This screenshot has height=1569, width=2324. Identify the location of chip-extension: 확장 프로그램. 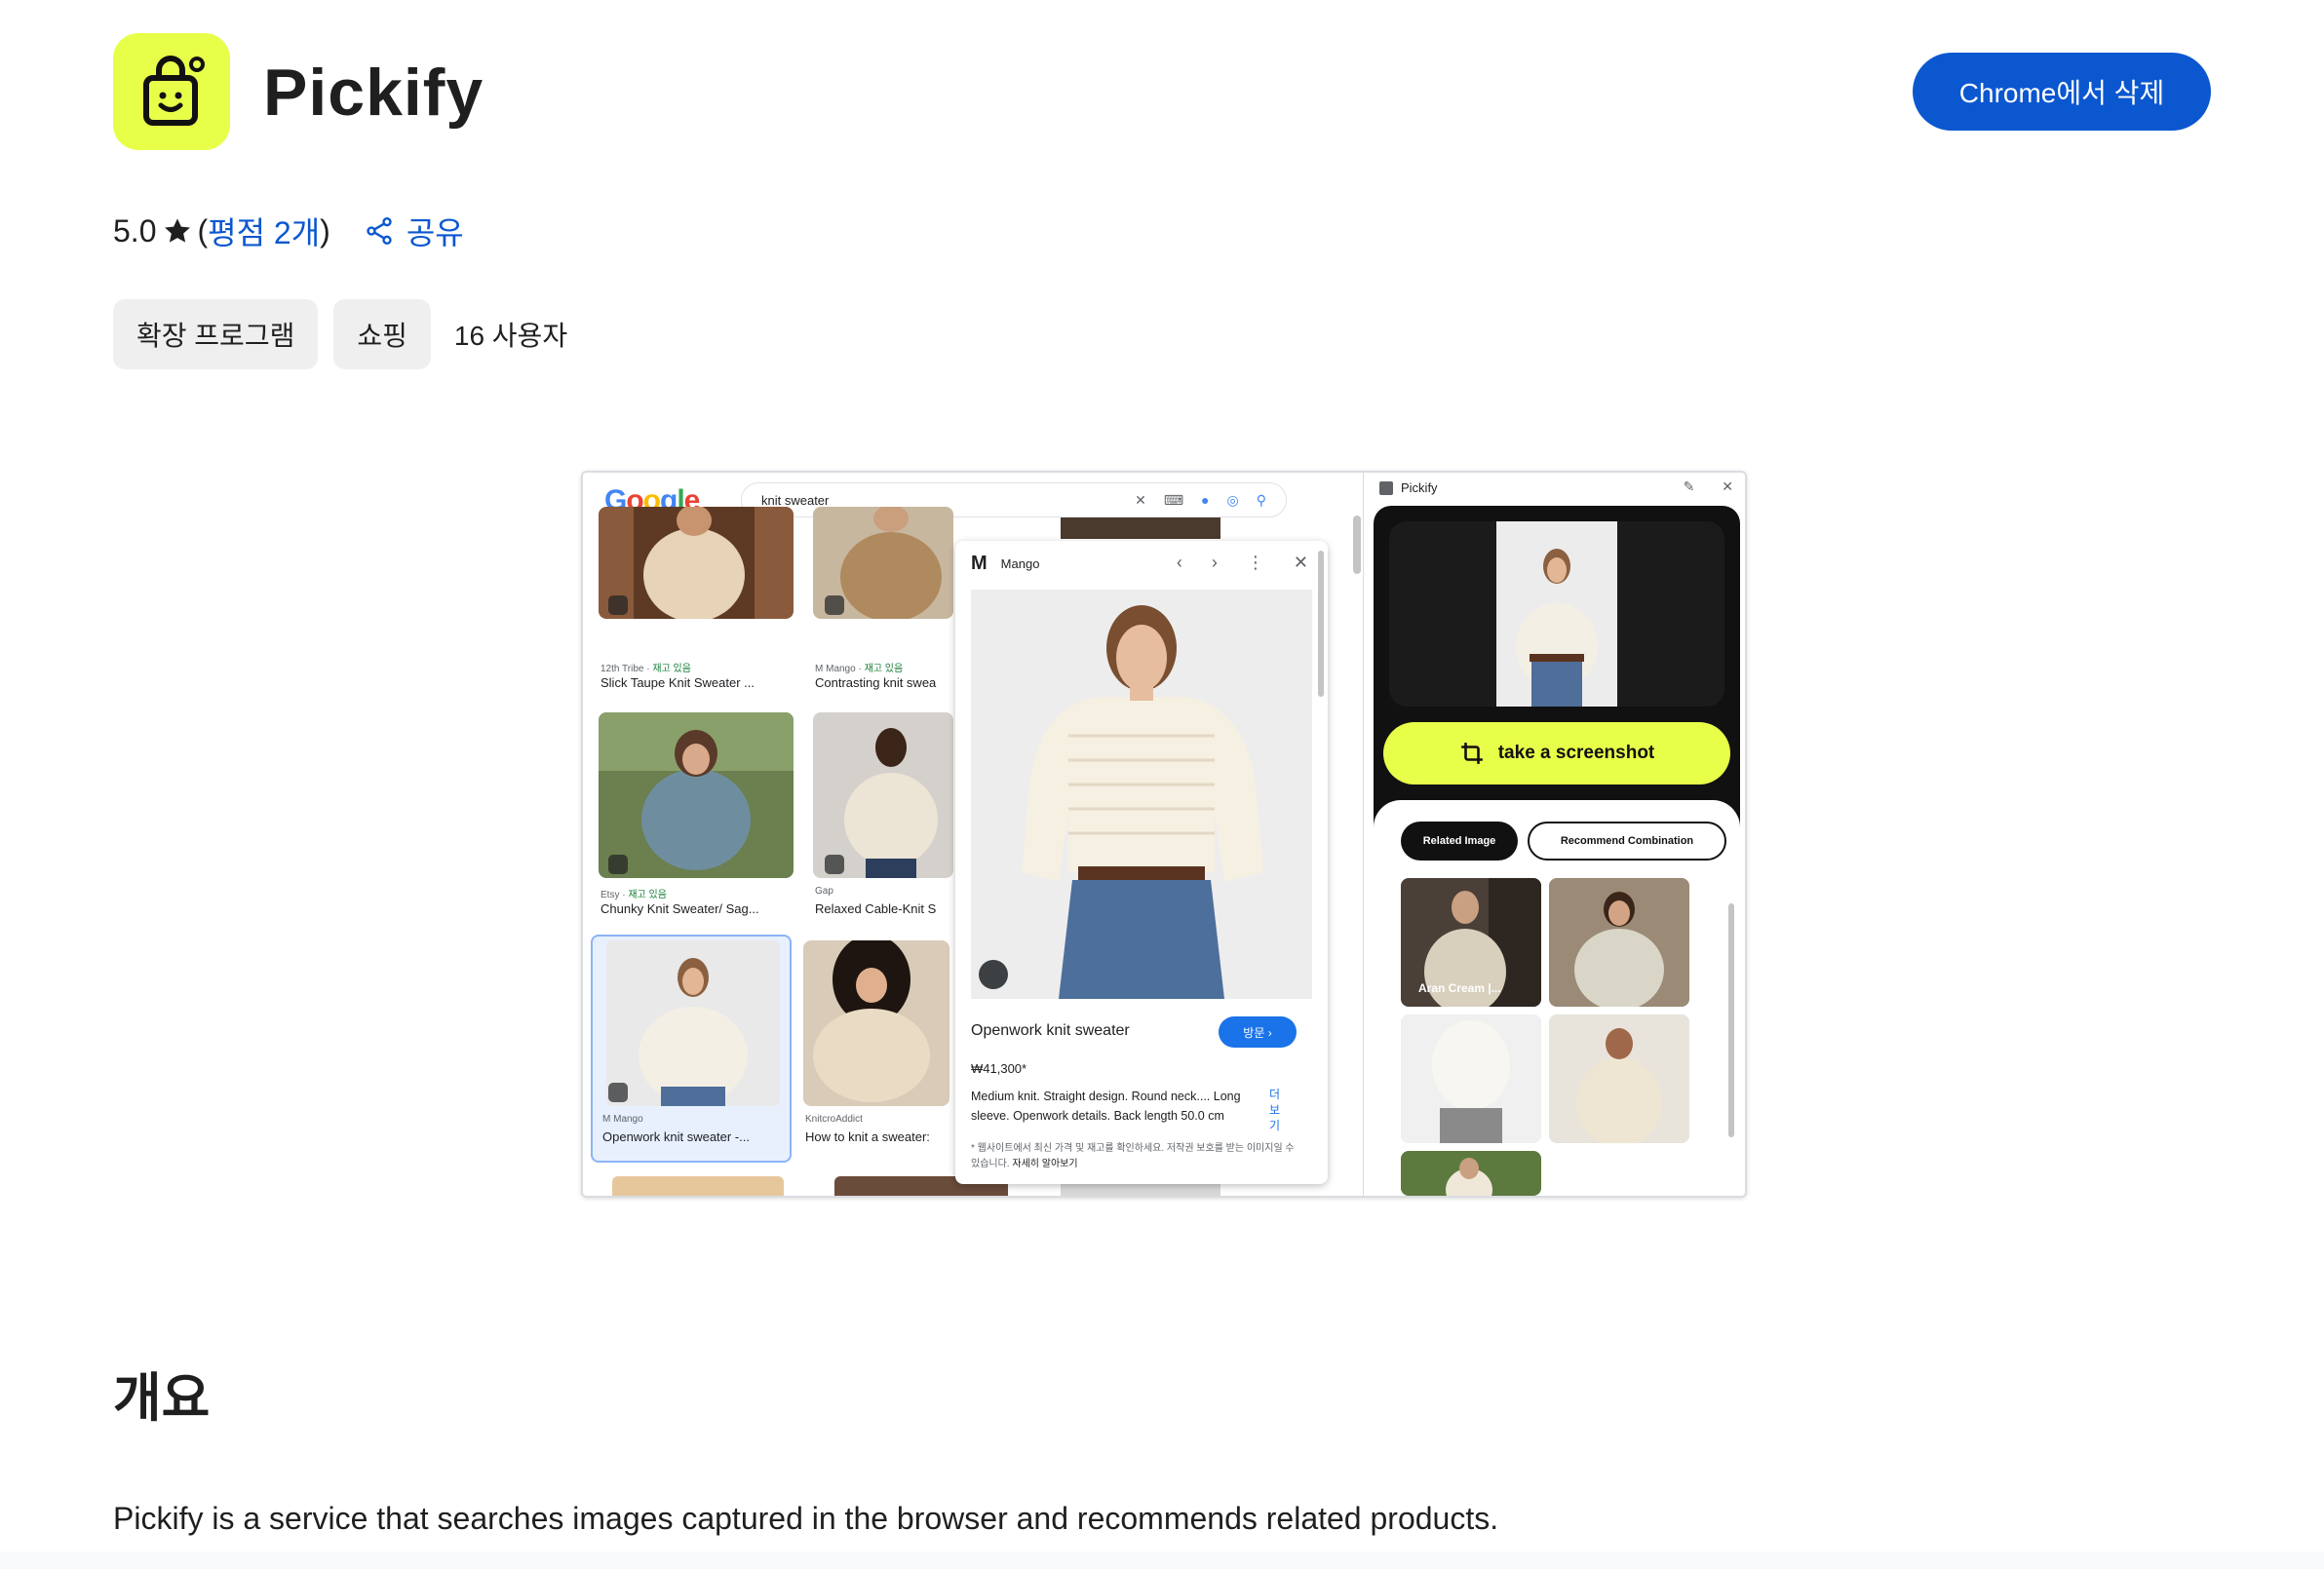
(216, 334).